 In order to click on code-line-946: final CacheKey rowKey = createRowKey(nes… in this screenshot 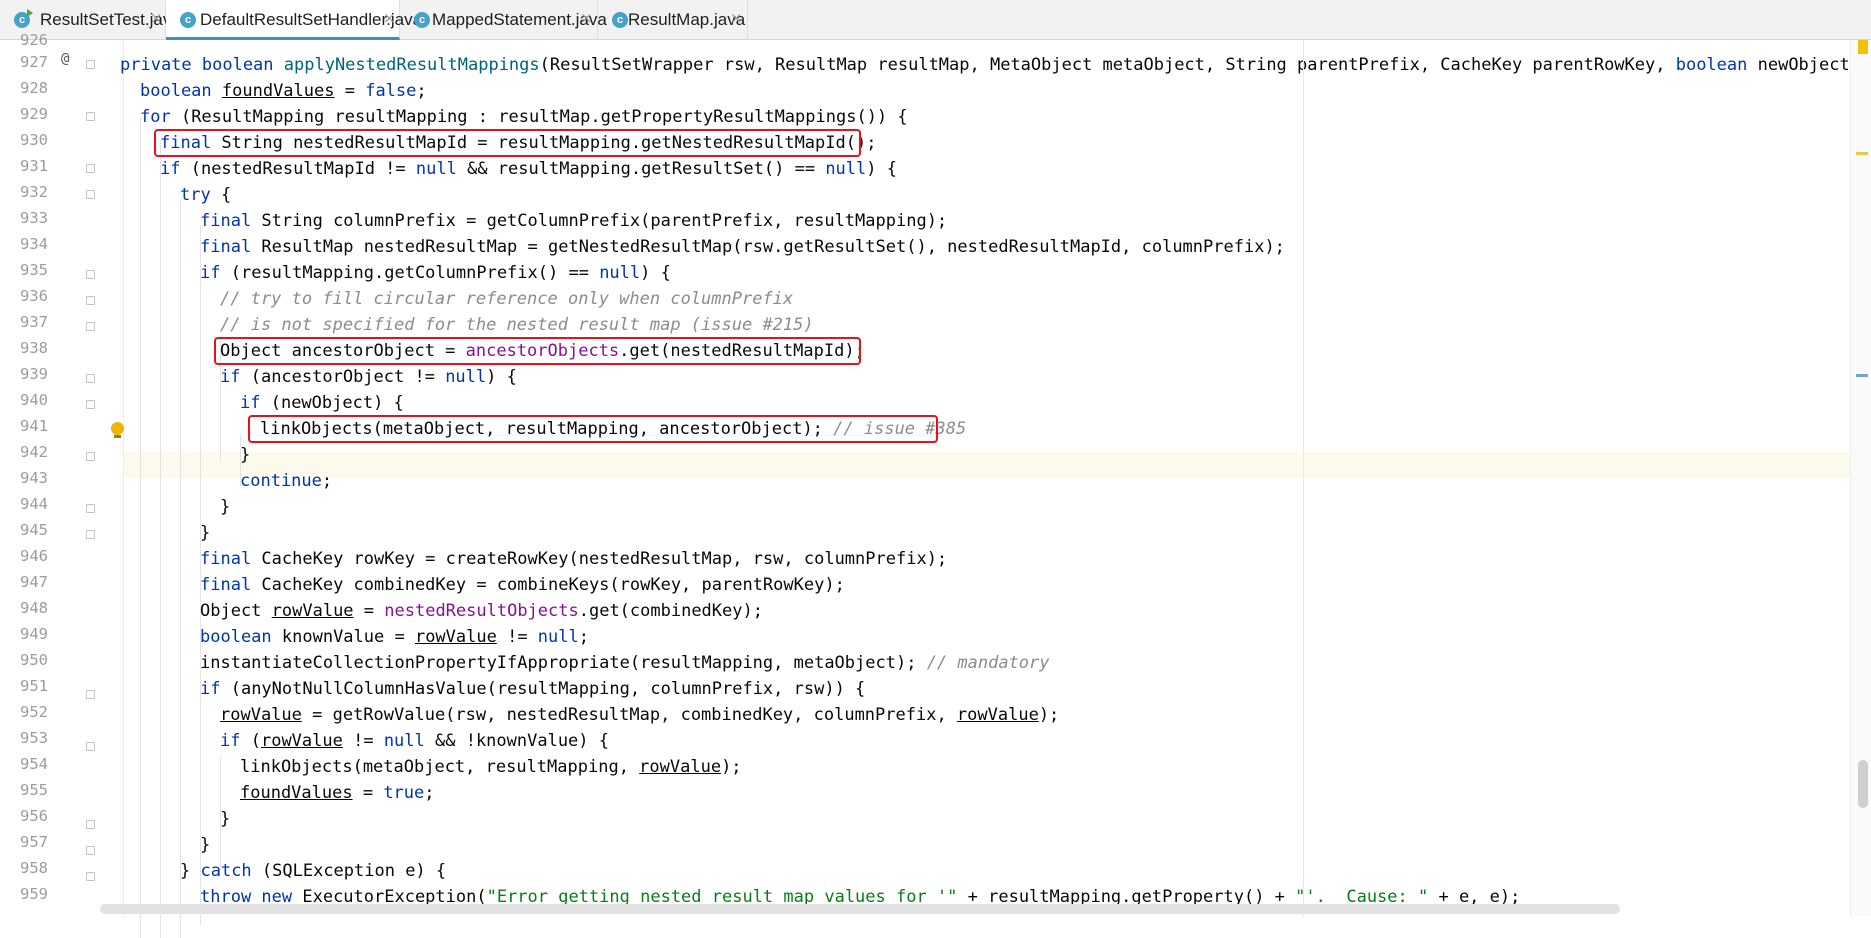, I will do `click(573, 559)`.